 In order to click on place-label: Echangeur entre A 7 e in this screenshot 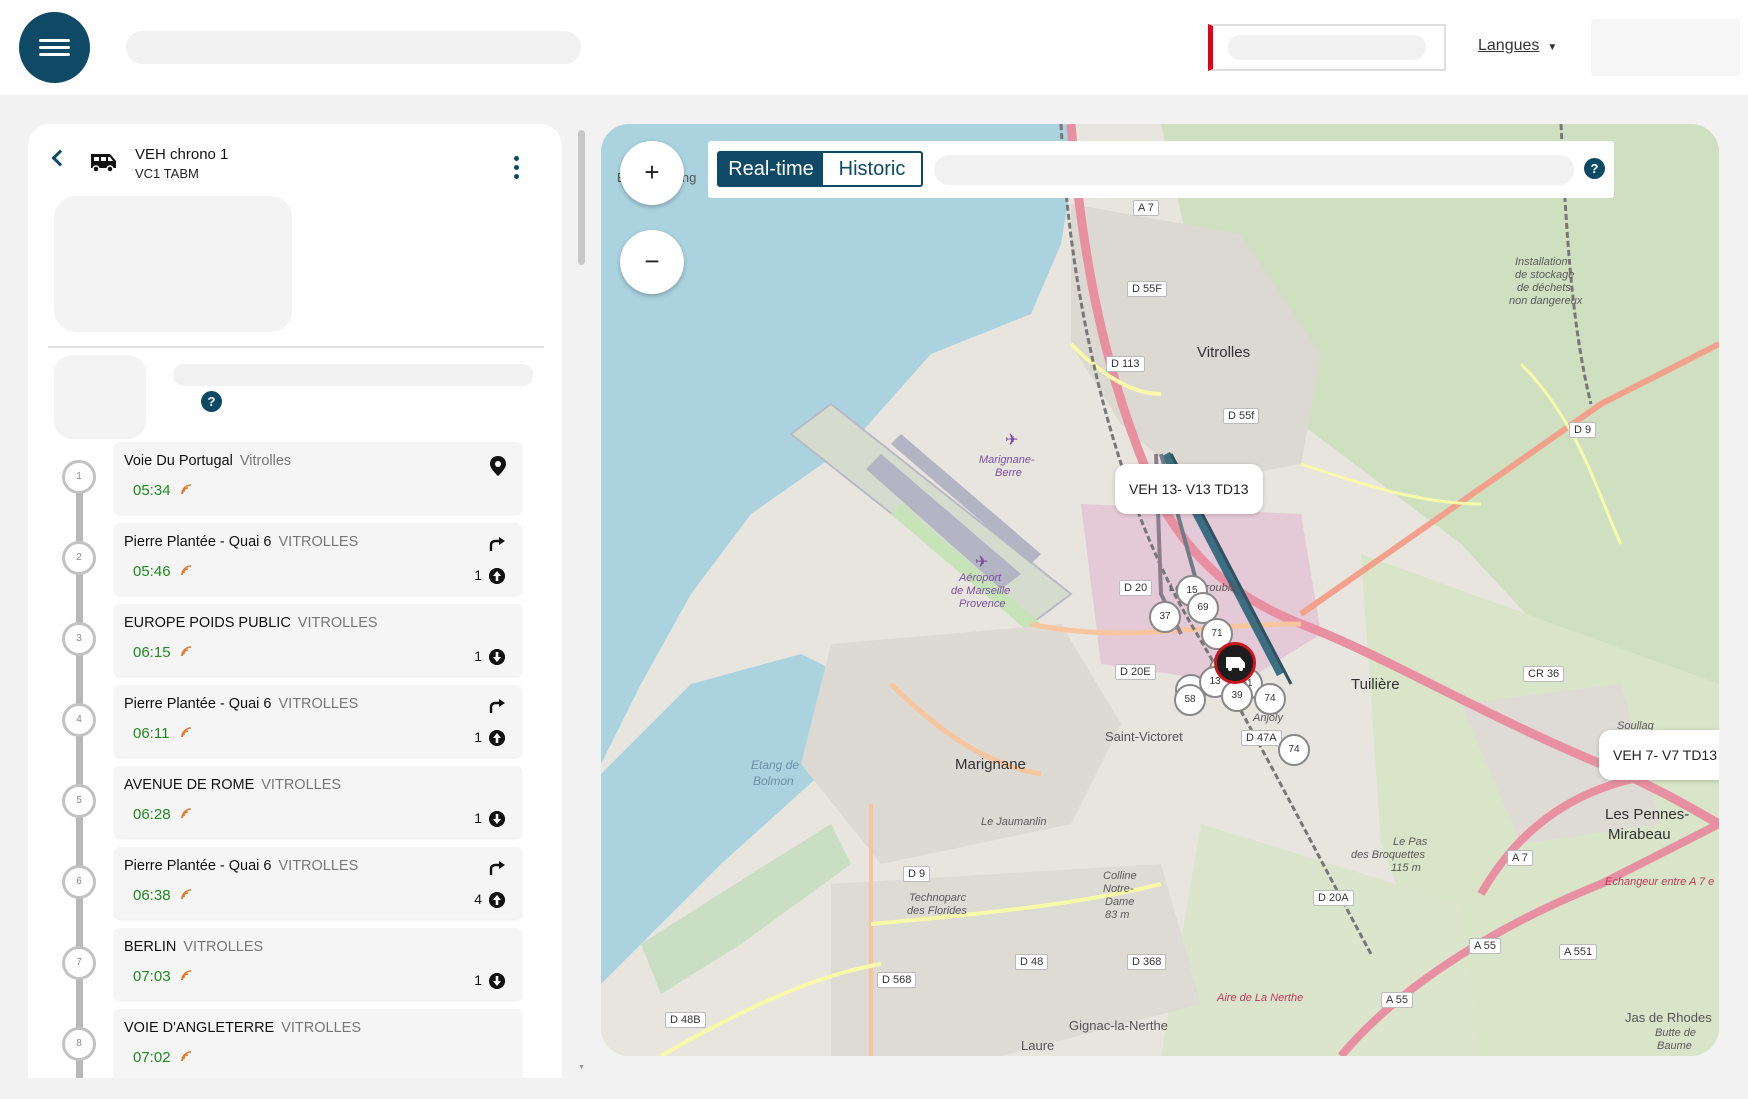, I will do `click(1660, 882)`.